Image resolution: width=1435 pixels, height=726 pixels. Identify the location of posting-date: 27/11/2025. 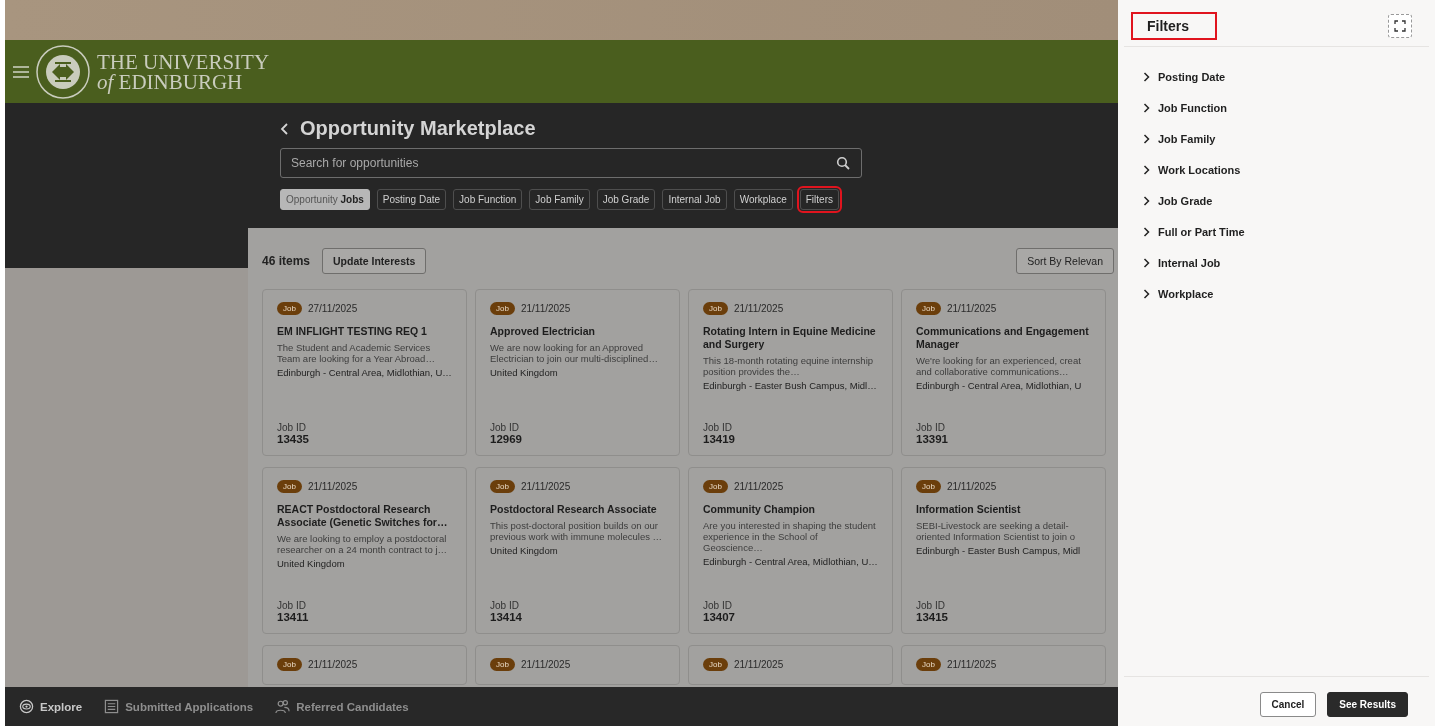
(332, 308).